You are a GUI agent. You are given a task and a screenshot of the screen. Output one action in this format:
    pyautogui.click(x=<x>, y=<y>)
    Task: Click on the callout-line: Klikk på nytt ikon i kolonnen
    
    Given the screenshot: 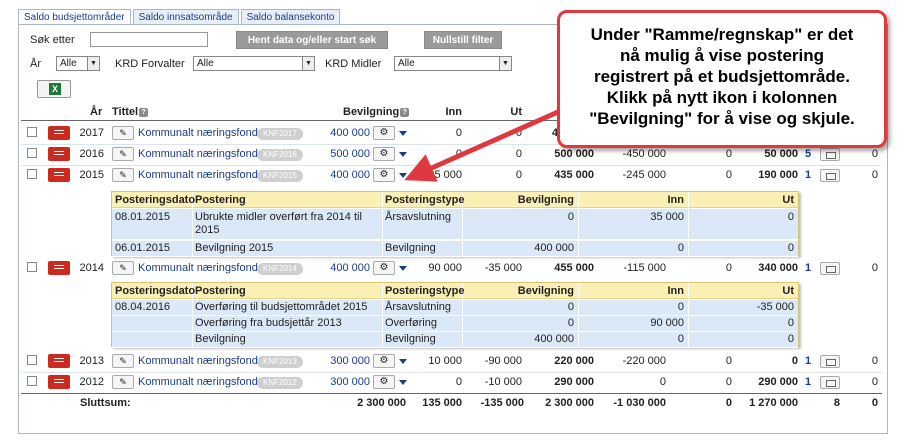 What is the action you would take?
    pyautogui.click(x=722, y=97)
    